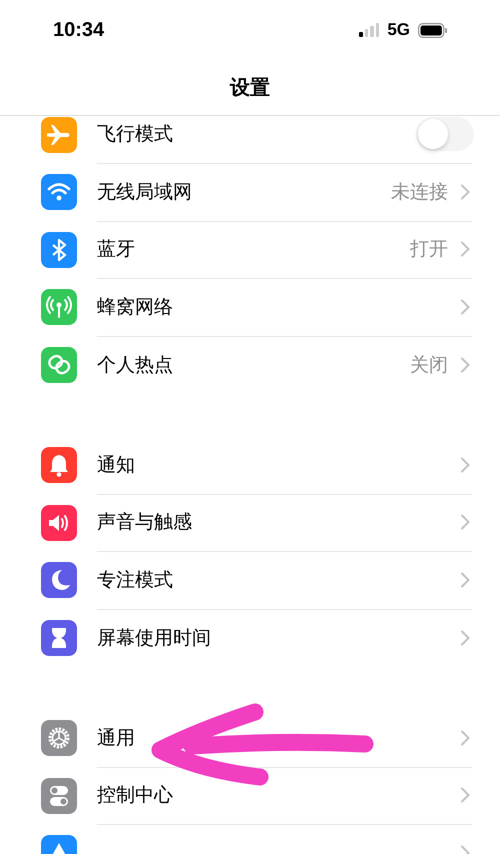  Describe the element at coordinates (445, 134) in the screenshot. I see `toggle-switch` at that location.